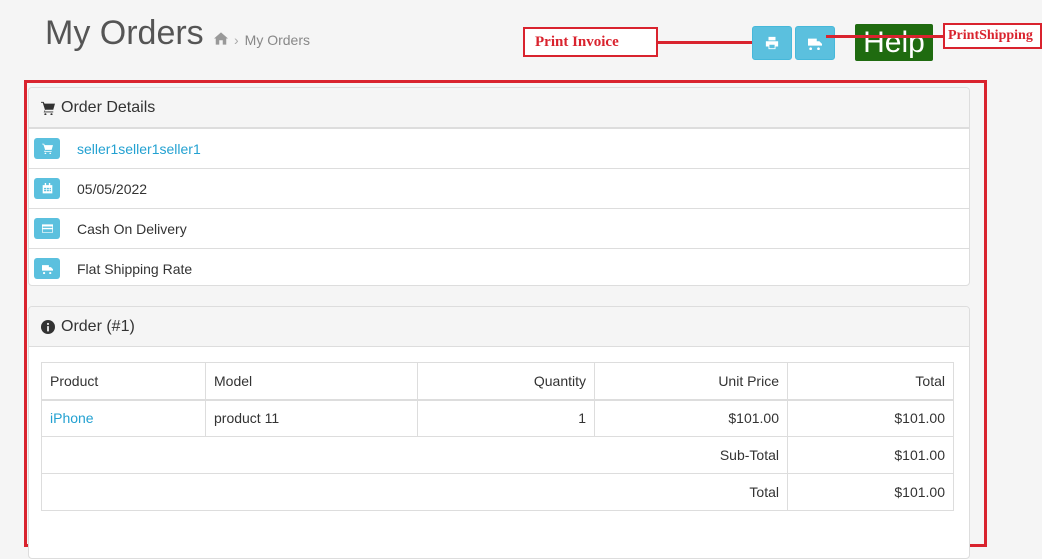 This screenshot has width=1042, height=559. I want to click on detail-row-shipping: Flat Shipping Rate, so click(499, 266).